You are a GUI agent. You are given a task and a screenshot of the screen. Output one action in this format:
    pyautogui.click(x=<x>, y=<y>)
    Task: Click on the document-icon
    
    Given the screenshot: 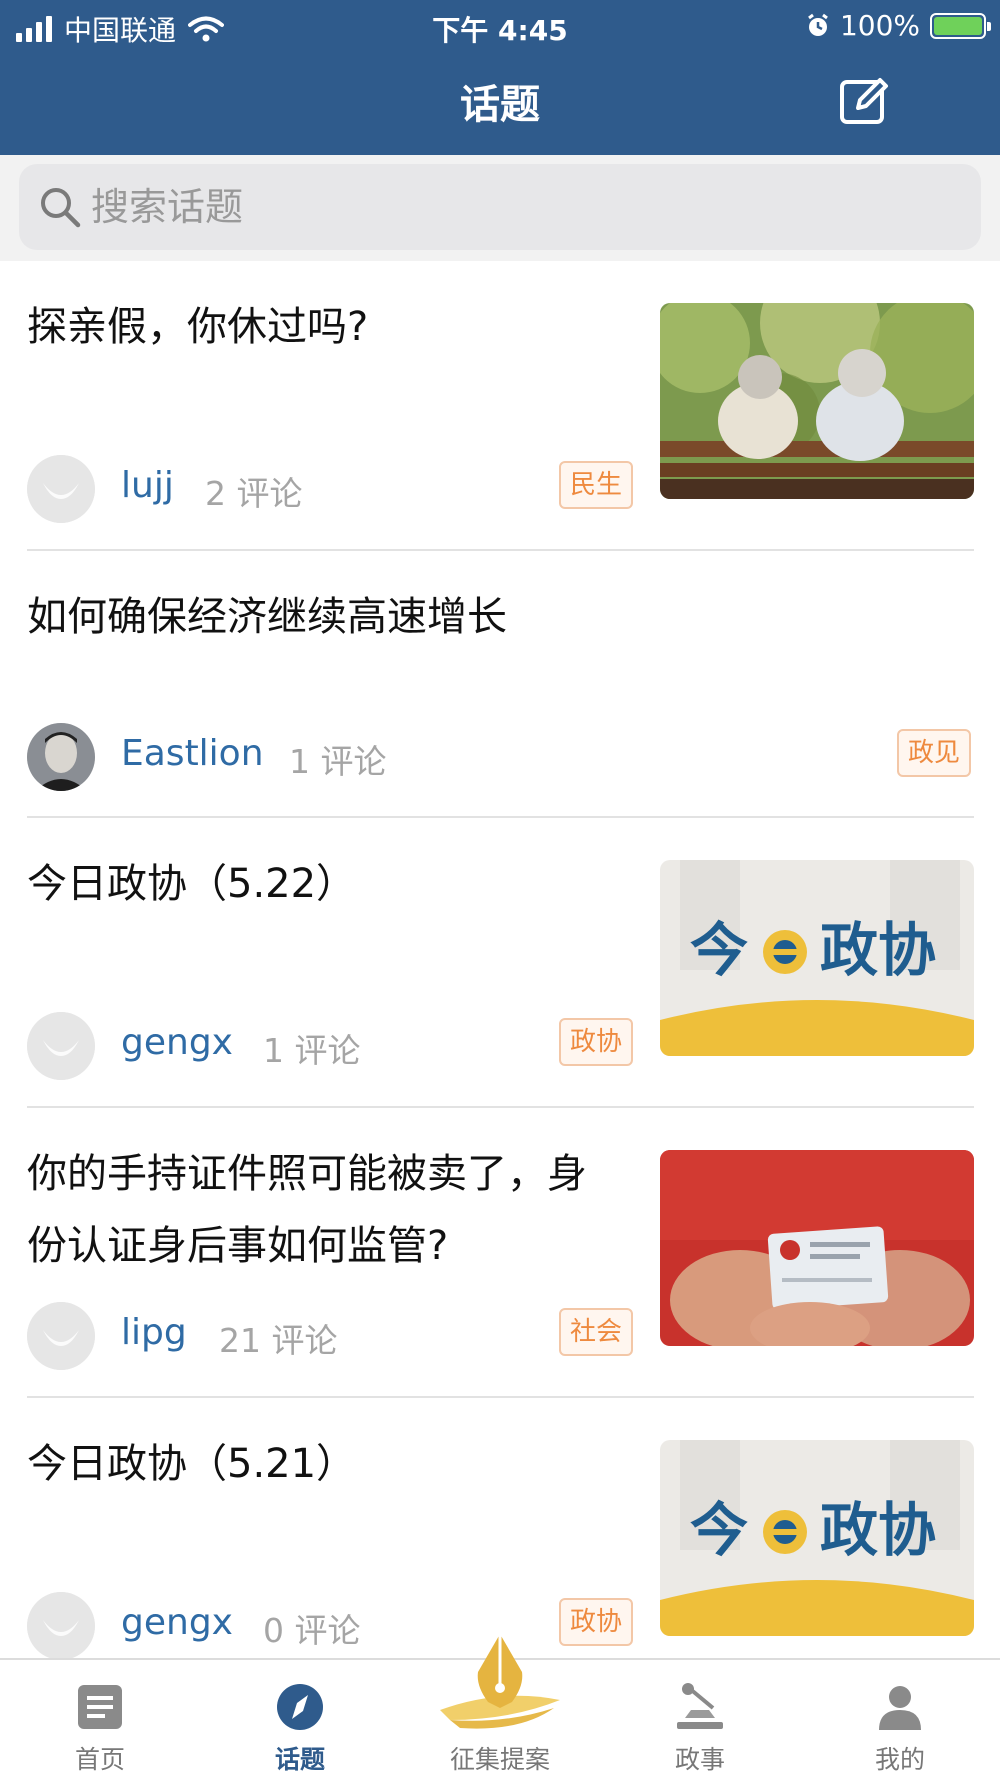 What is the action you would take?
    pyautogui.click(x=100, y=1707)
    